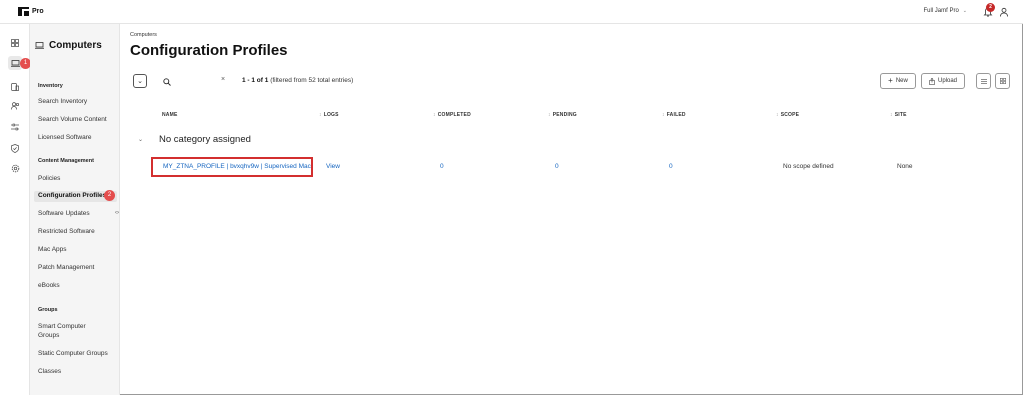  I want to click on account-switcher: Full Jamf Pro ⌄, so click(945, 11).